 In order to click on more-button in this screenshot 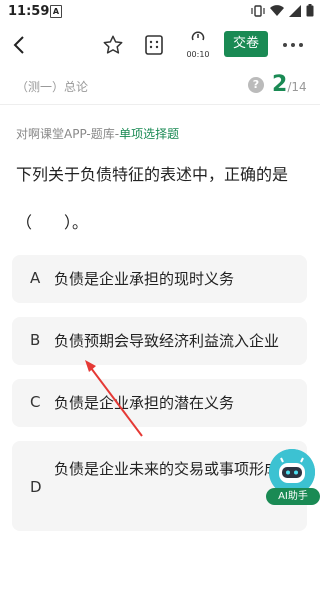, I will do `click(295, 45)`.